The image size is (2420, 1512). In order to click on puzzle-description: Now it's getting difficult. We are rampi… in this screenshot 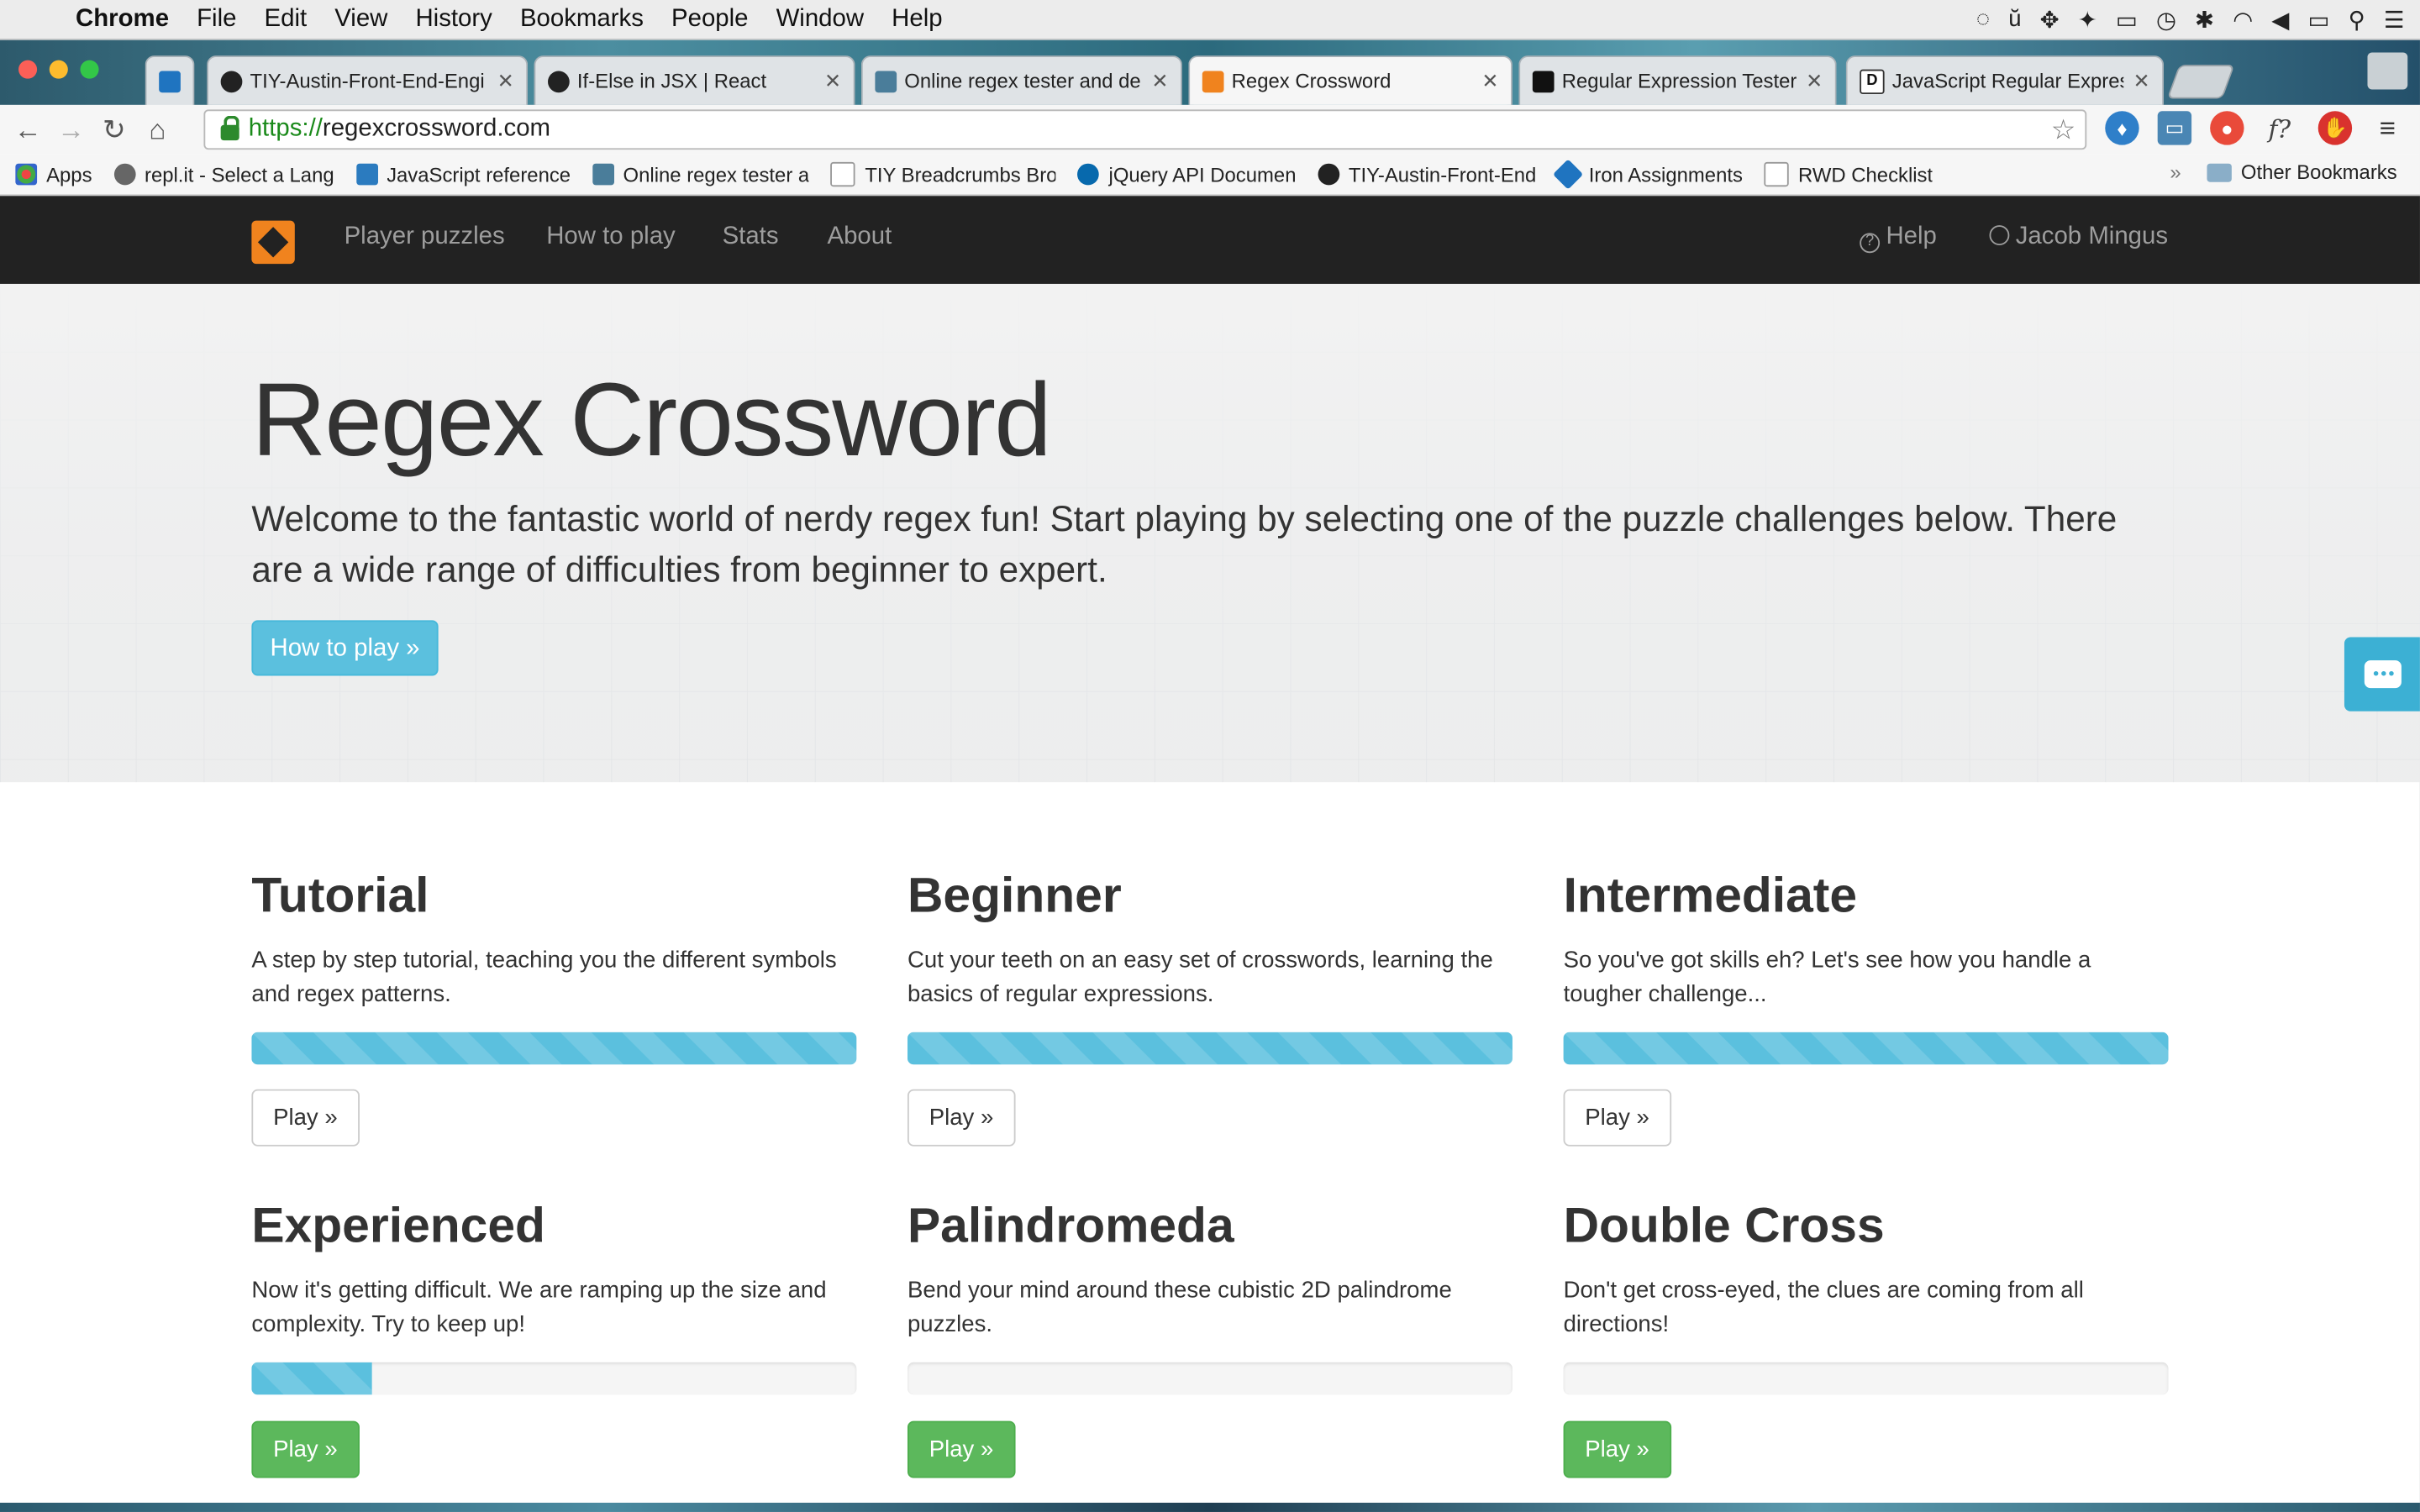, I will do `click(539, 1307)`.